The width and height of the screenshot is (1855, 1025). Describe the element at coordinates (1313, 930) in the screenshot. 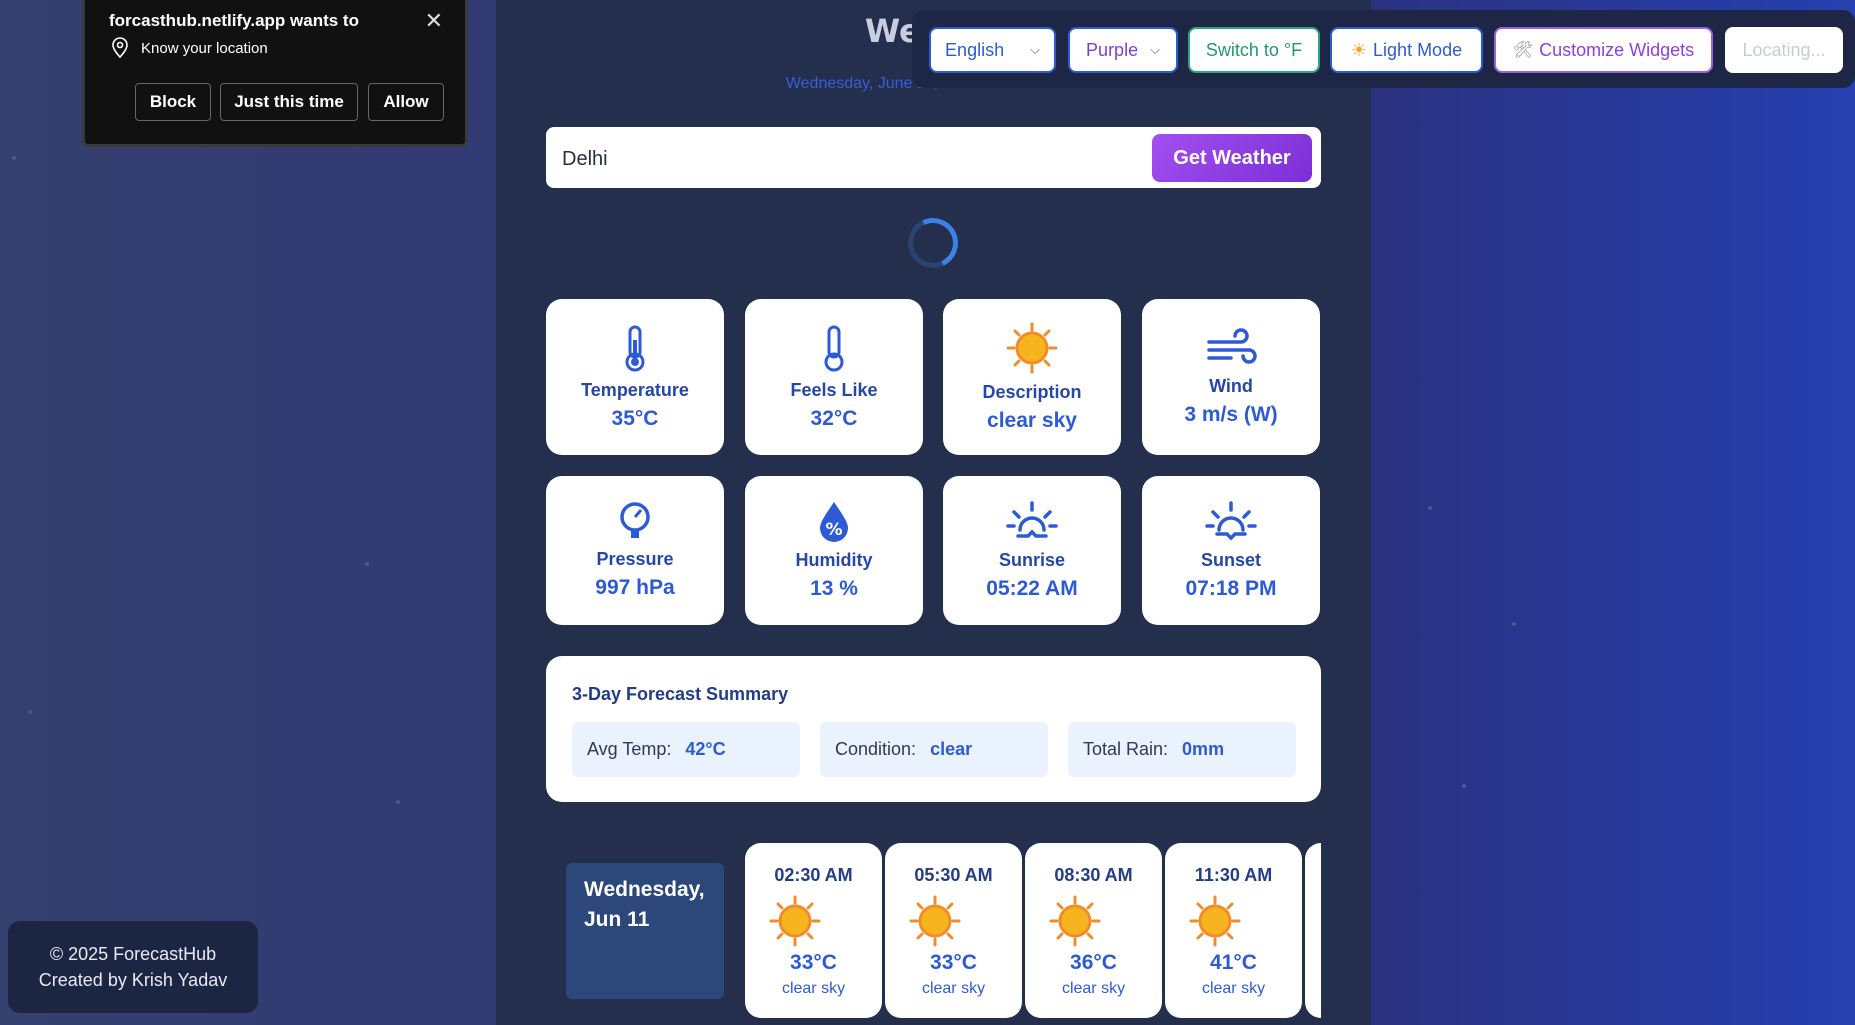

I see `hourly-forecast-card-partial` at that location.